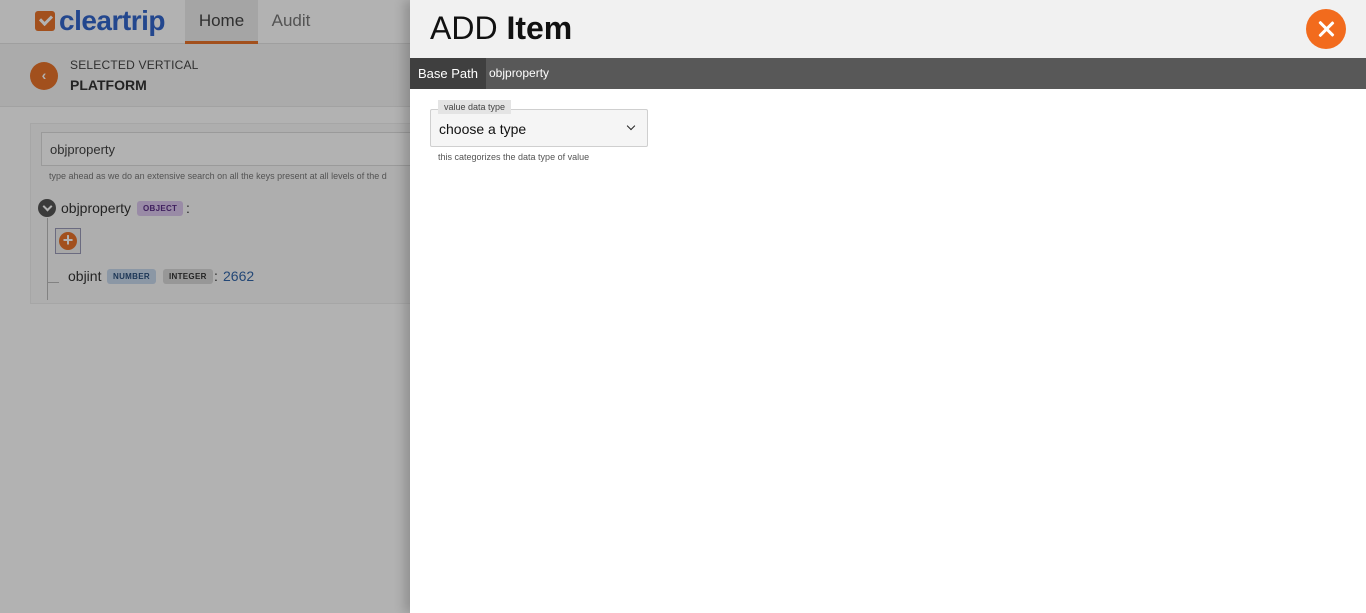 The height and width of the screenshot is (613, 1366). Describe the element at coordinates (483, 129) in the screenshot. I see `type-select-value: choose a type` at that location.